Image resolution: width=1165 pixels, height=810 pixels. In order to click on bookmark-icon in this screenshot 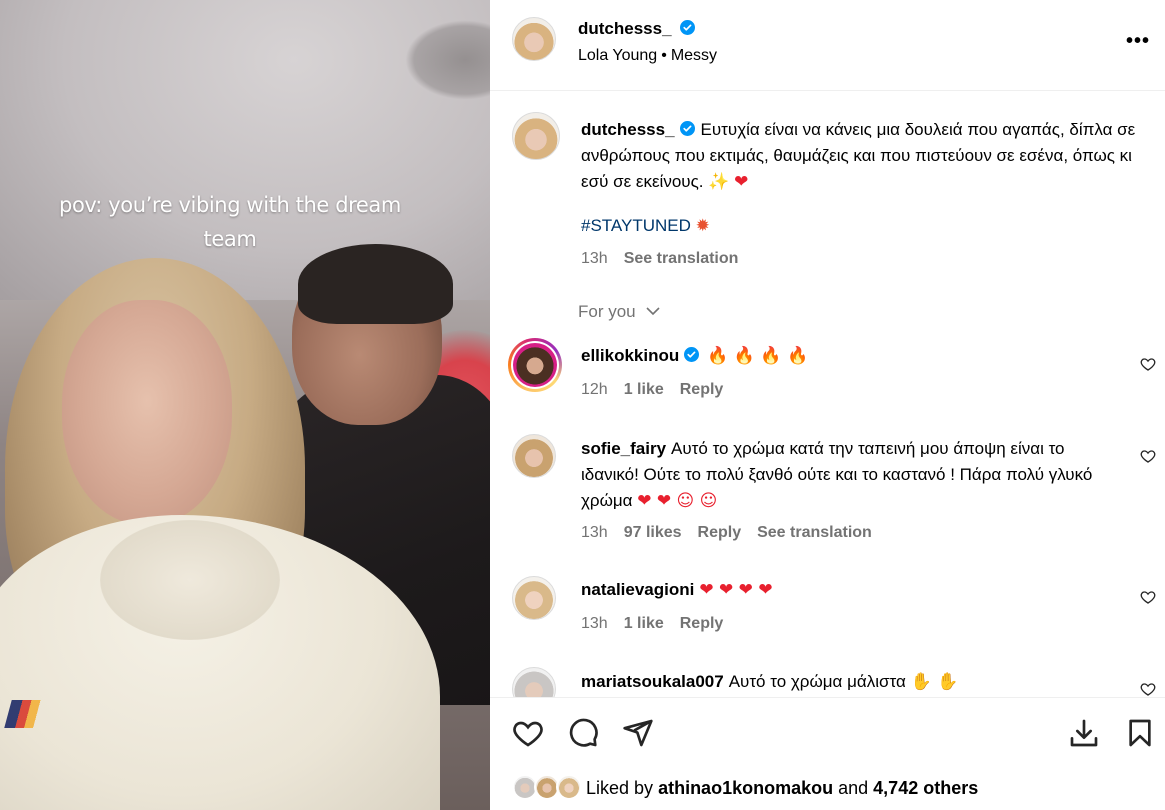, I will do `click(1140, 733)`.